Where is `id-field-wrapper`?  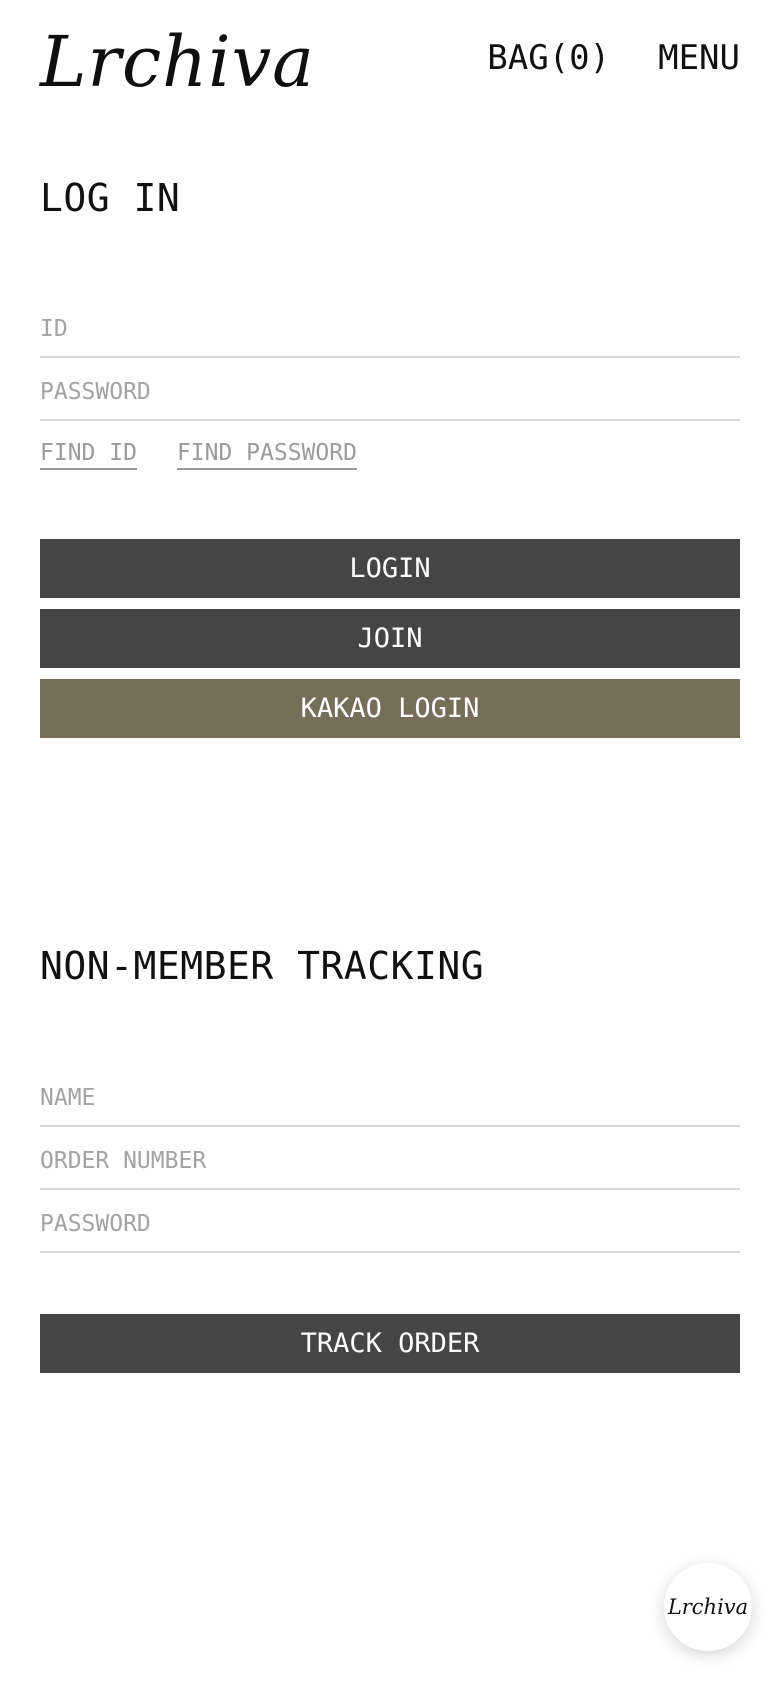 id-field-wrapper is located at coordinates (390, 327).